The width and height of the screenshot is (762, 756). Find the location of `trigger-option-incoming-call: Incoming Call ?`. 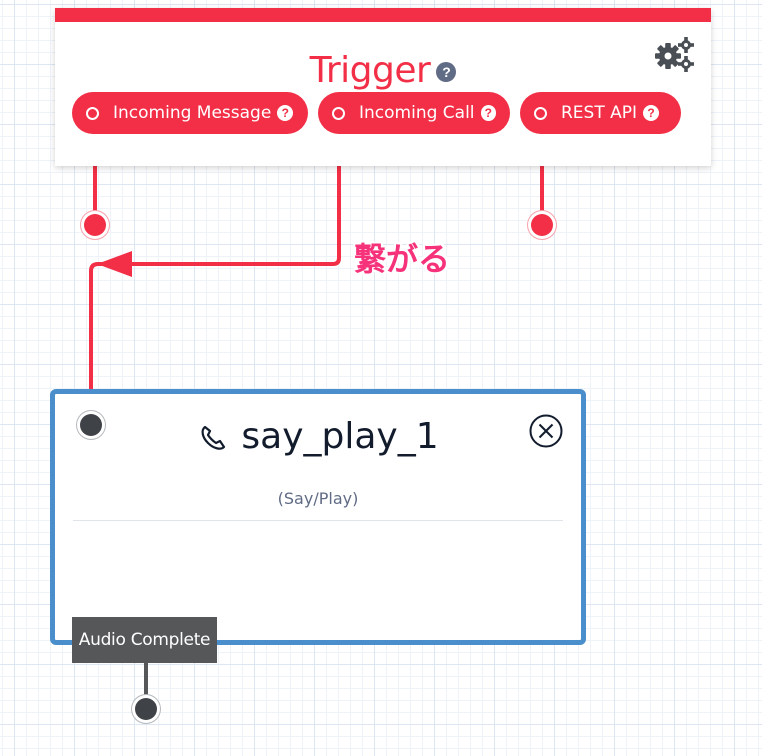

trigger-option-incoming-call: Incoming Call ? is located at coordinates (414, 113).